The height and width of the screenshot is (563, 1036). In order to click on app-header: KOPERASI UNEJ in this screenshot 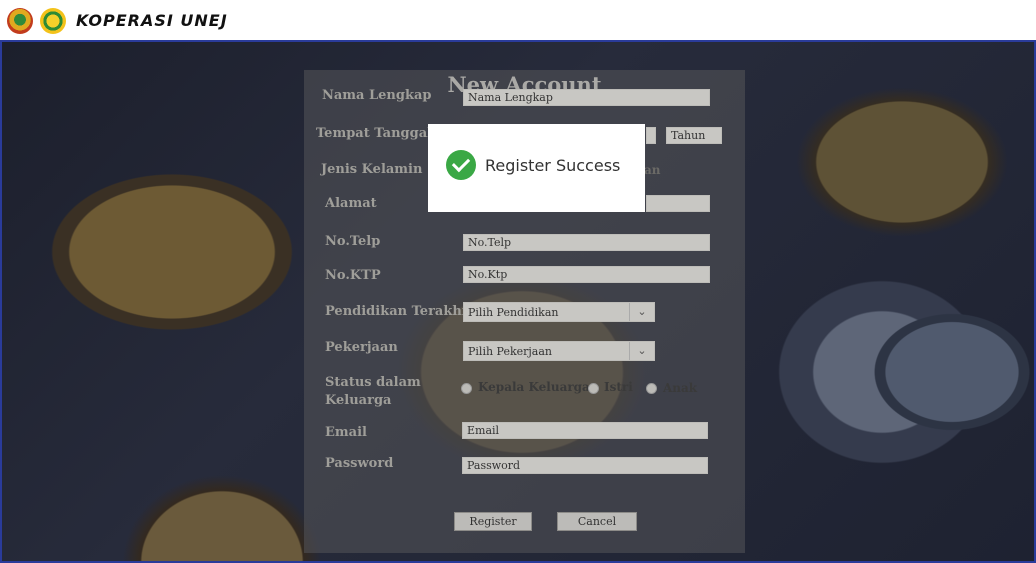, I will do `click(518, 20)`.